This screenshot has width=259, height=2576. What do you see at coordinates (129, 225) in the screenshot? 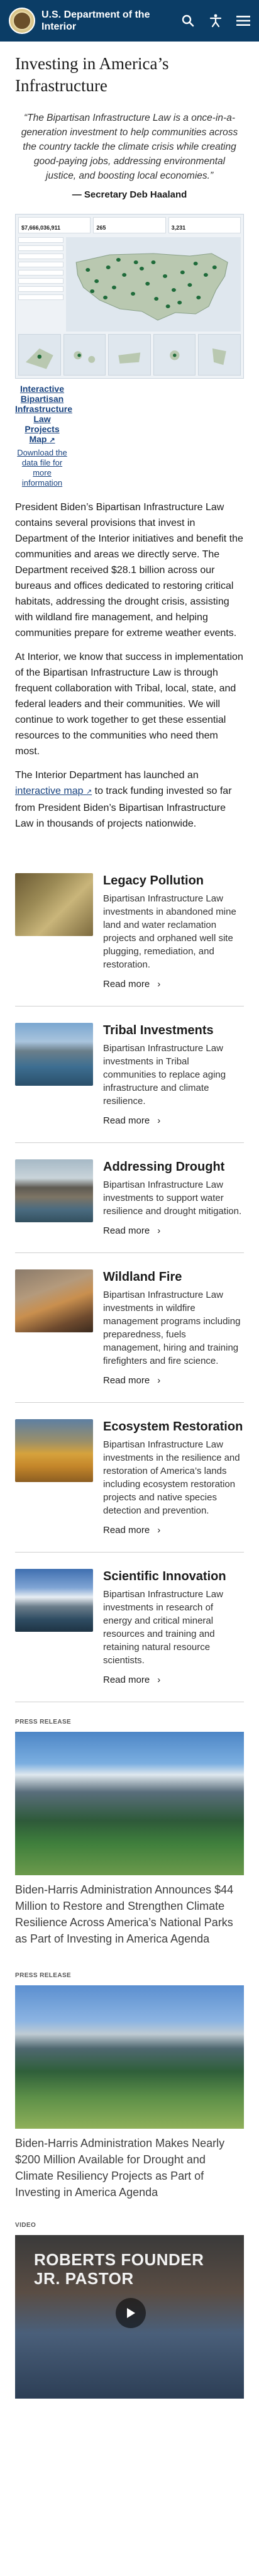
I see `dashboard-stat: 265` at bounding box center [129, 225].